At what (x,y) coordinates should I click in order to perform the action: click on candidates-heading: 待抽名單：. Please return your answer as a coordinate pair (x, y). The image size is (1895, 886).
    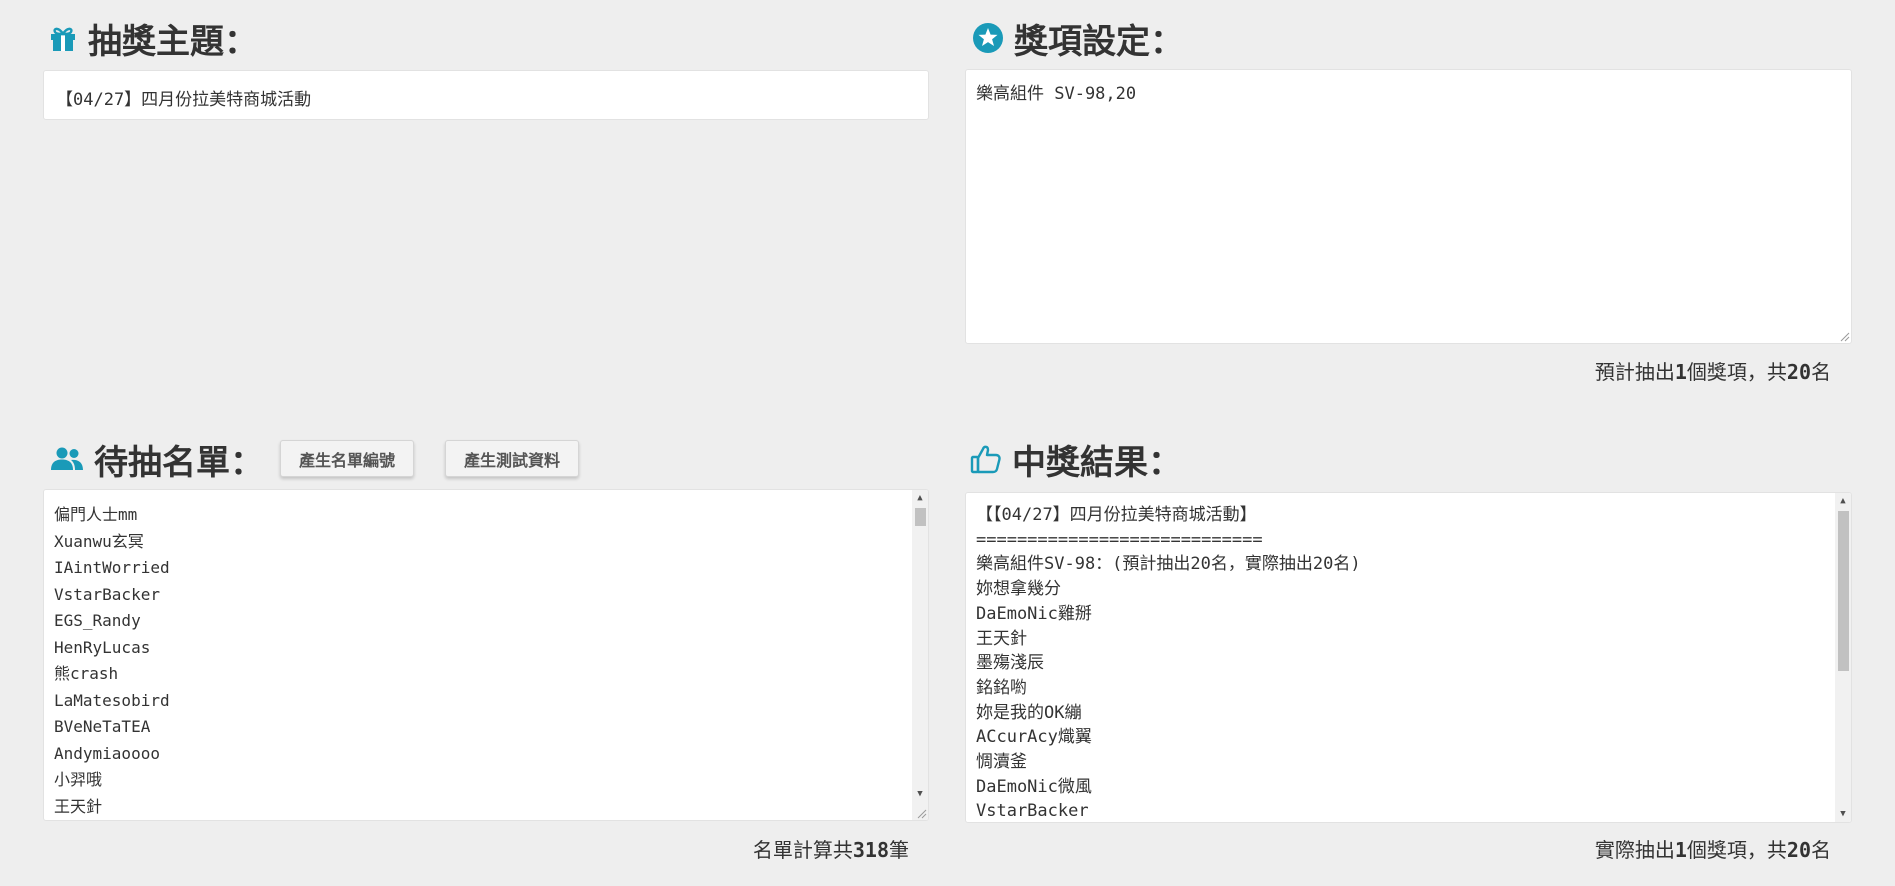
    Looking at the image, I should click on (157, 460).